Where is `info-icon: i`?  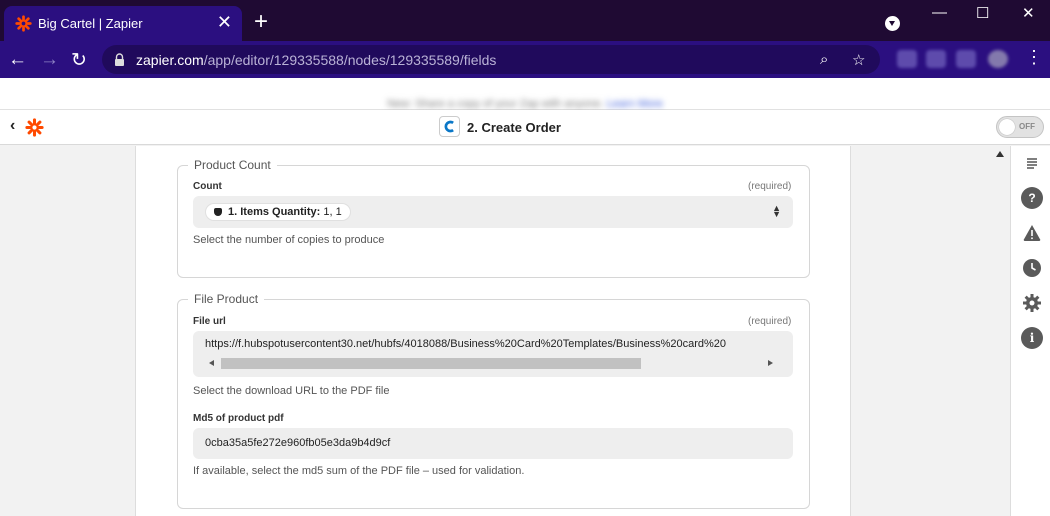 info-icon: i is located at coordinates (1032, 338).